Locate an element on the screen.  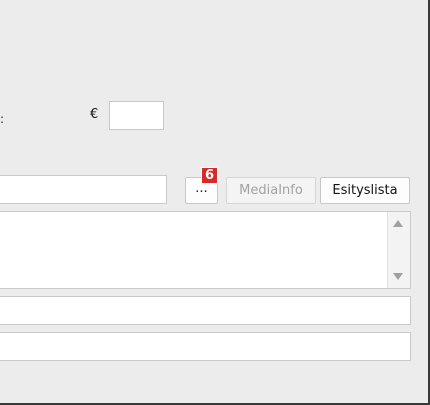
annotation-badge: 6 is located at coordinates (209, 175).